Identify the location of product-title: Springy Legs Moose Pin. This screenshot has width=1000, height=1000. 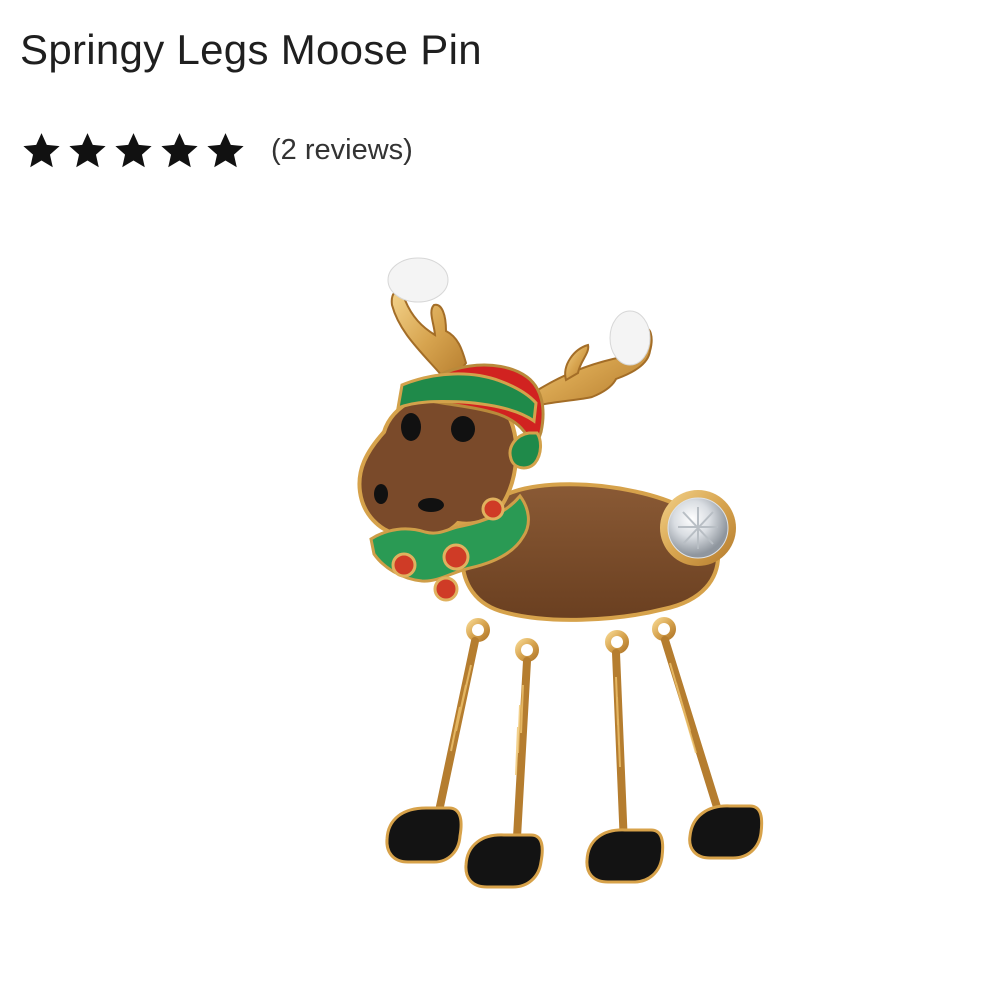
(251, 49).